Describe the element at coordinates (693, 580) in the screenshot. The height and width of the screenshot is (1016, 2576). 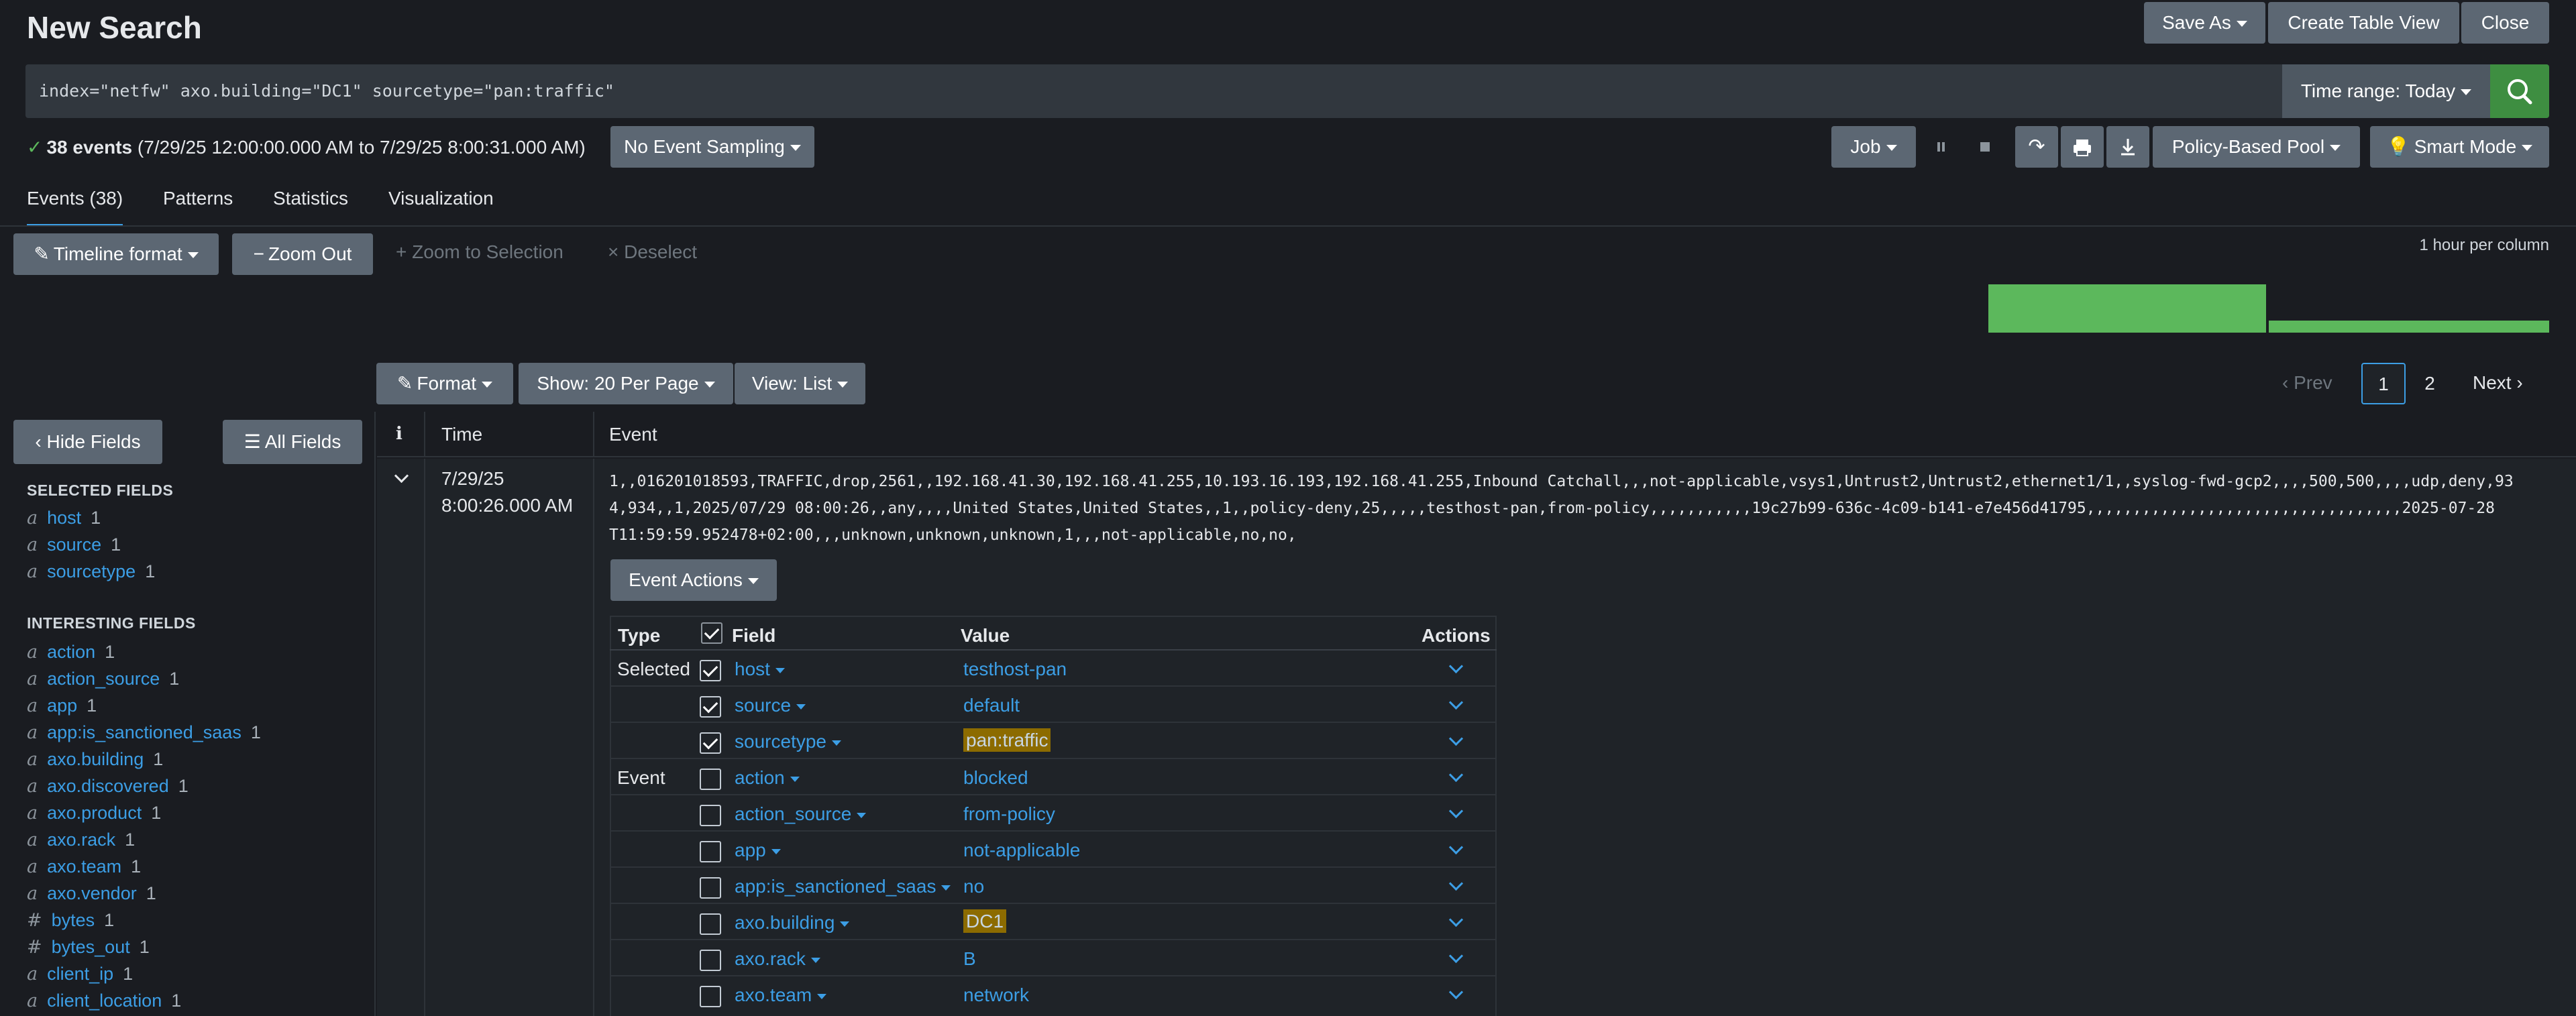
I see `event-actions-button: Event Actions` at that location.